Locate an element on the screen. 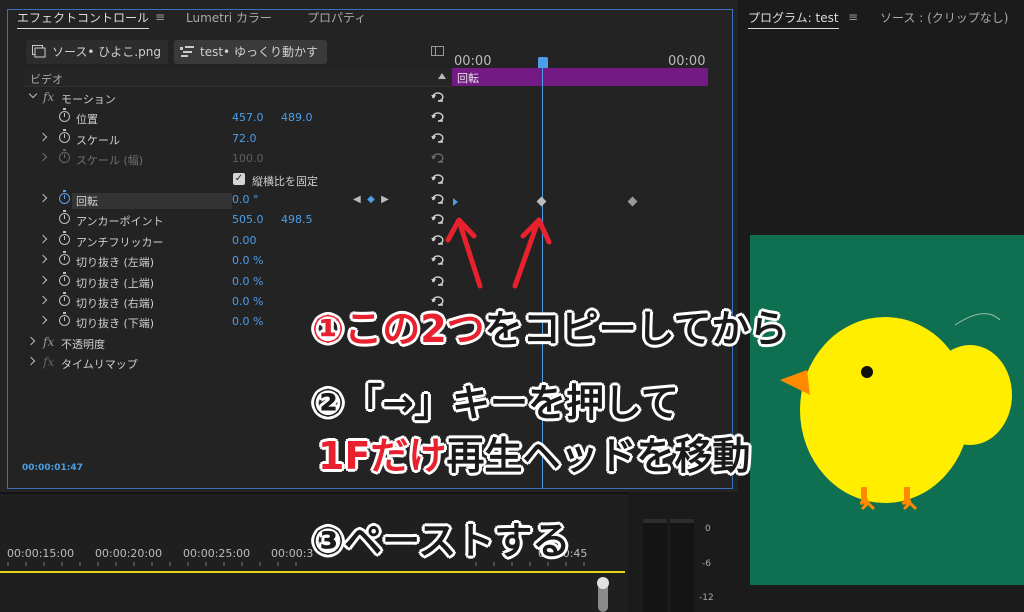  show-timeline-toggle-icon is located at coordinates (437, 51).